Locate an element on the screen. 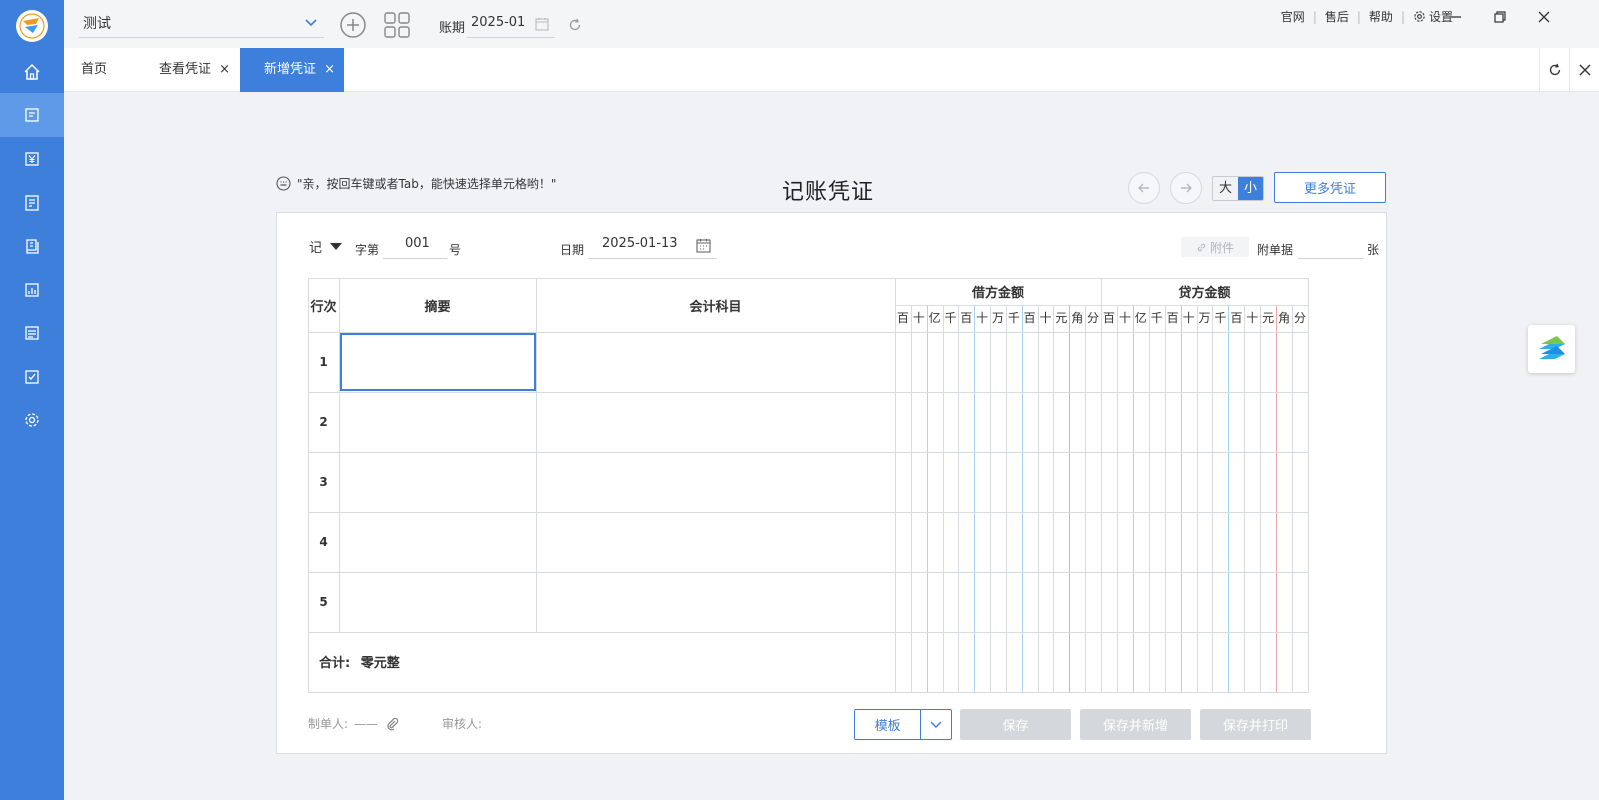  link-help: 帮助 is located at coordinates (1381, 16).